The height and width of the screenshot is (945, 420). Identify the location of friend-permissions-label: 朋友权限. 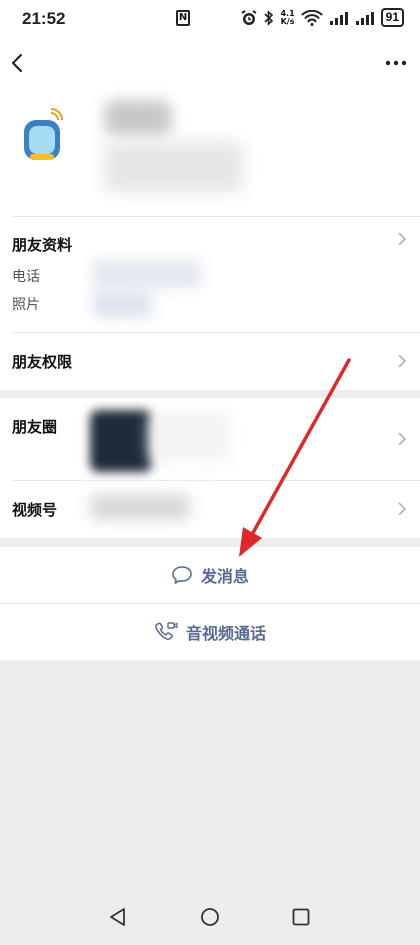
(42, 362).